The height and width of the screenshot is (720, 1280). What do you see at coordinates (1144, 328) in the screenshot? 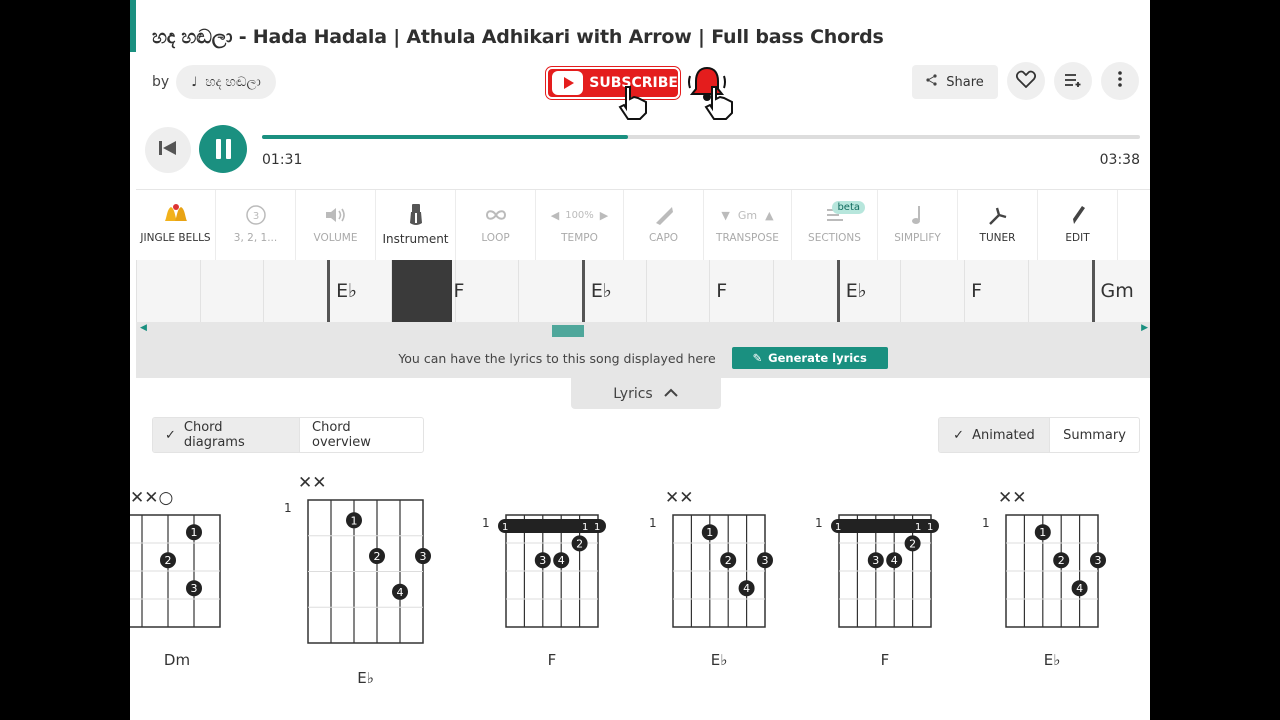
I see `scroll-right-icon: ▶` at bounding box center [1144, 328].